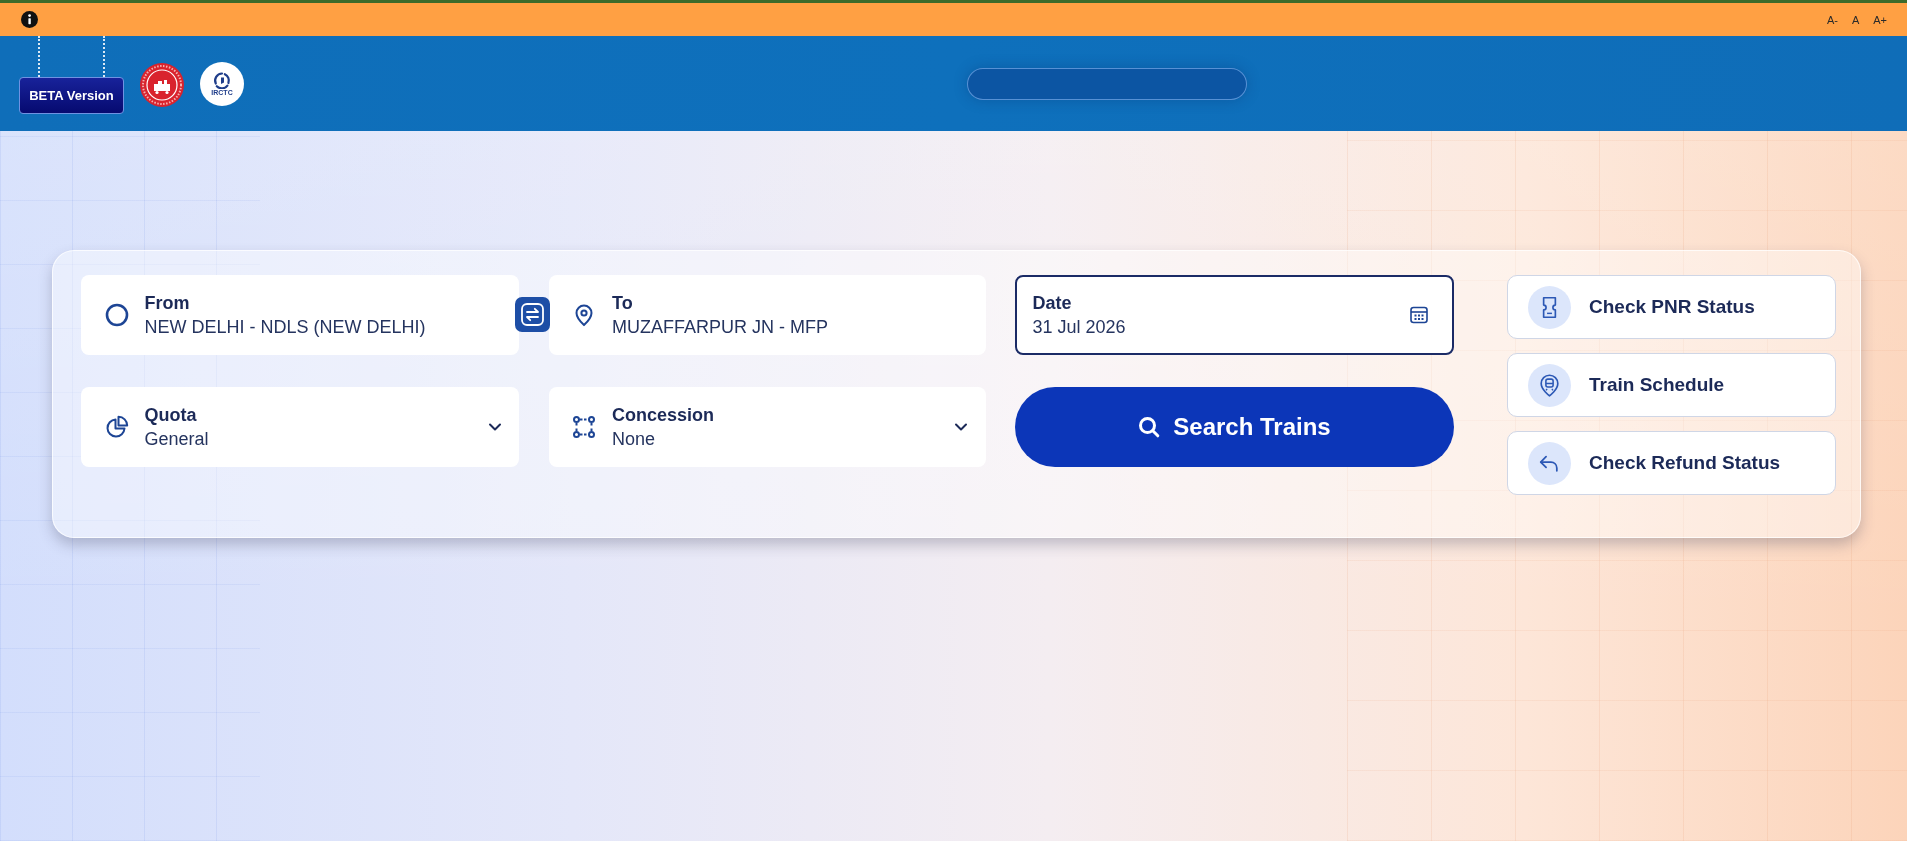 The height and width of the screenshot is (841, 1907). I want to click on text-size-button: A-, so click(1832, 19).